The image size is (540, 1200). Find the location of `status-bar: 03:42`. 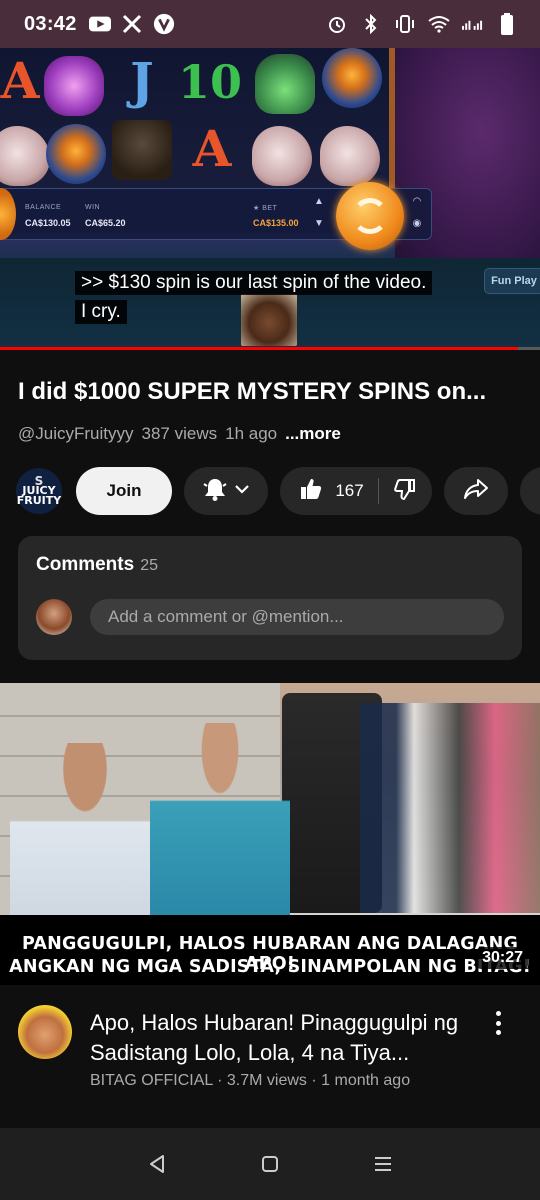

status-bar: 03:42 is located at coordinates (270, 24).